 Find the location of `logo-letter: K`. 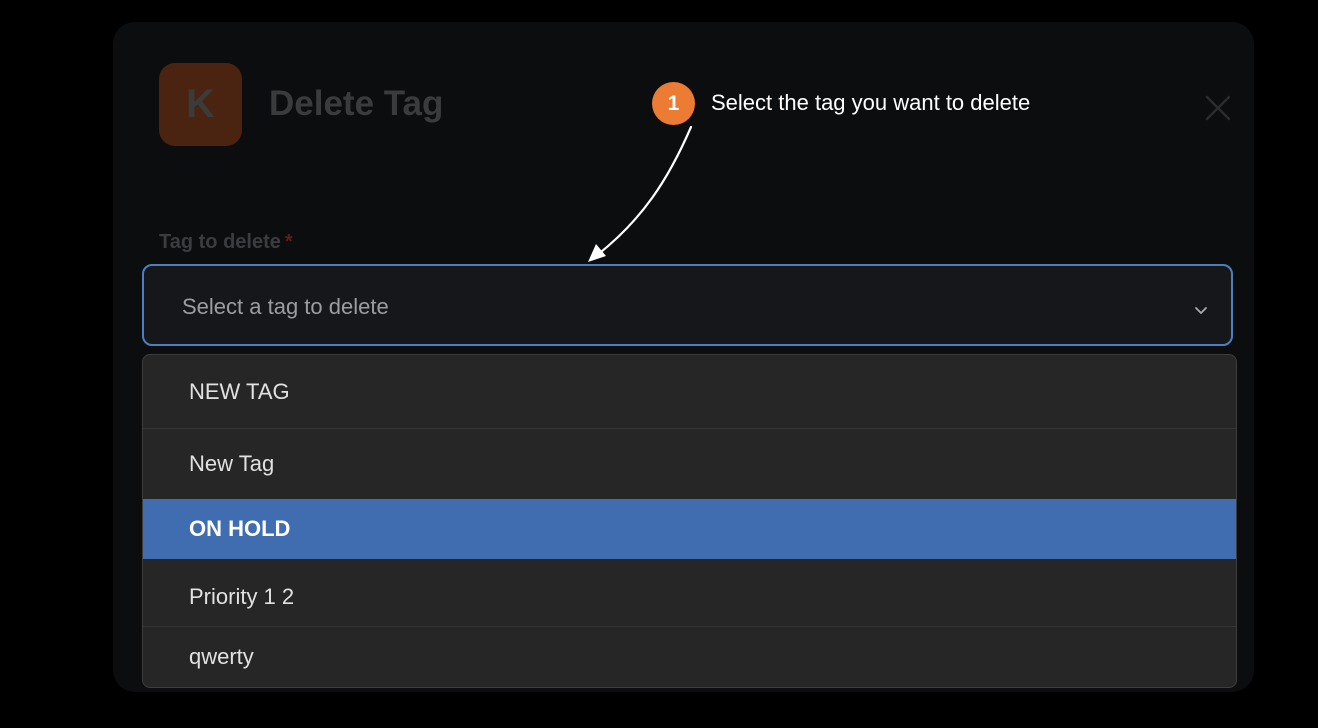

logo-letter: K is located at coordinates (200, 104).